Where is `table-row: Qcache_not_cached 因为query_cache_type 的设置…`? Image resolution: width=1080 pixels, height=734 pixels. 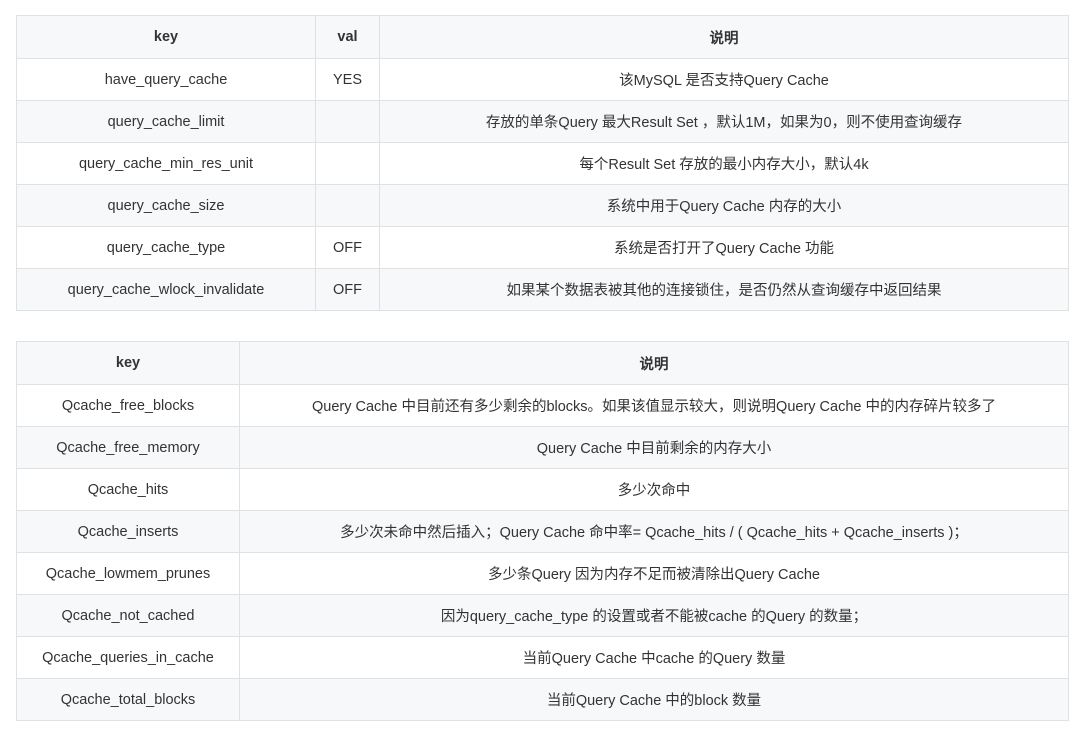
table-row: Qcache_not_cached 因为query_cache_type 的设置… is located at coordinates (542, 615).